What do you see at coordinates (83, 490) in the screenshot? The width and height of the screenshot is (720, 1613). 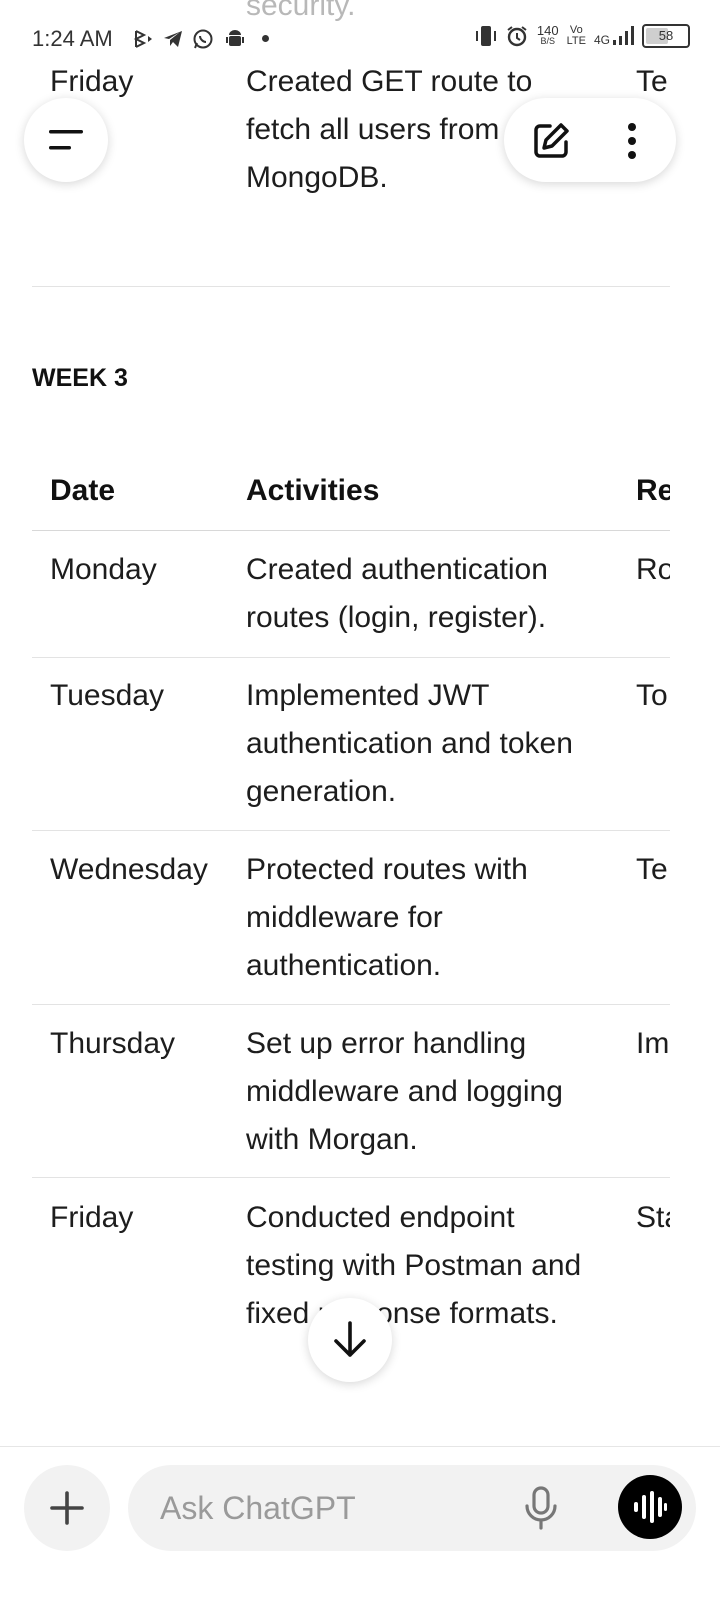 I see `column-header-date: Date` at bounding box center [83, 490].